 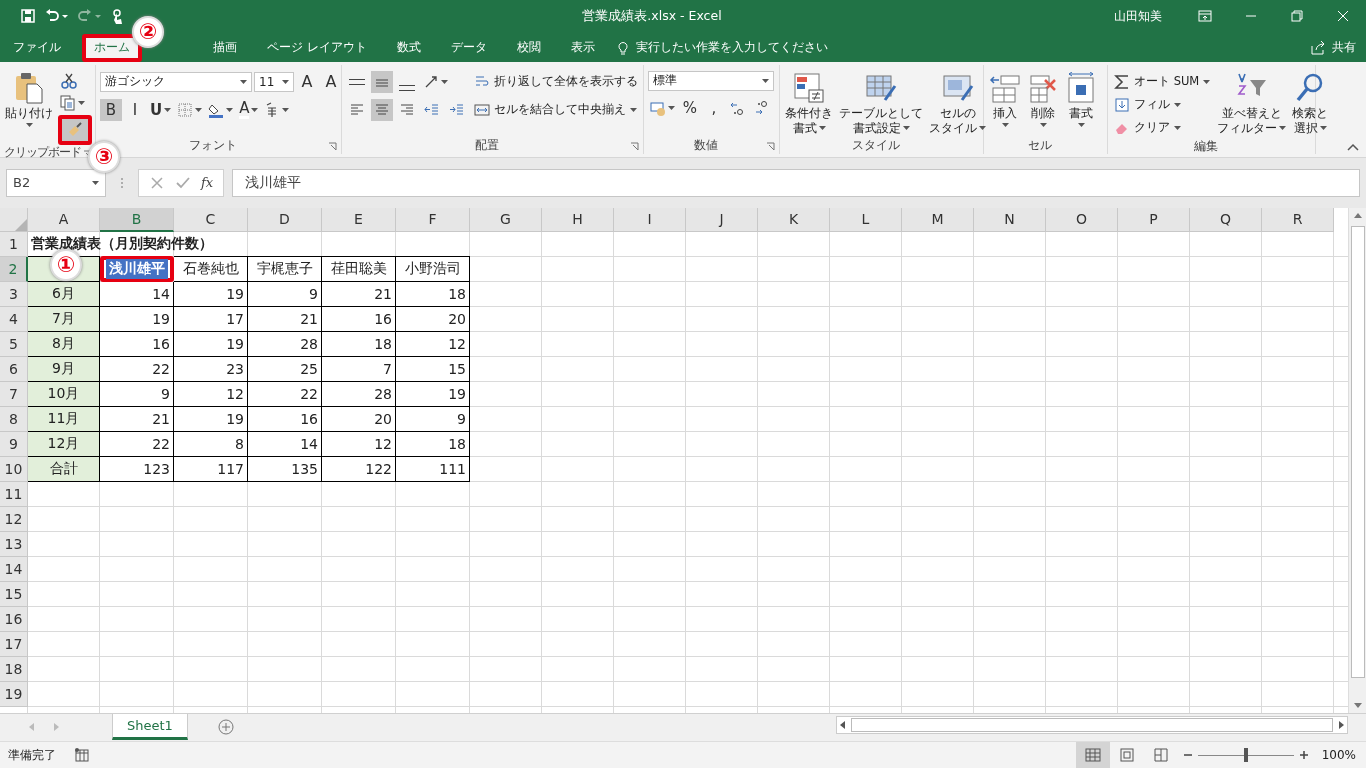 What do you see at coordinates (82, 755) in the screenshot?
I see `macro-record-button` at bounding box center [82, 755].